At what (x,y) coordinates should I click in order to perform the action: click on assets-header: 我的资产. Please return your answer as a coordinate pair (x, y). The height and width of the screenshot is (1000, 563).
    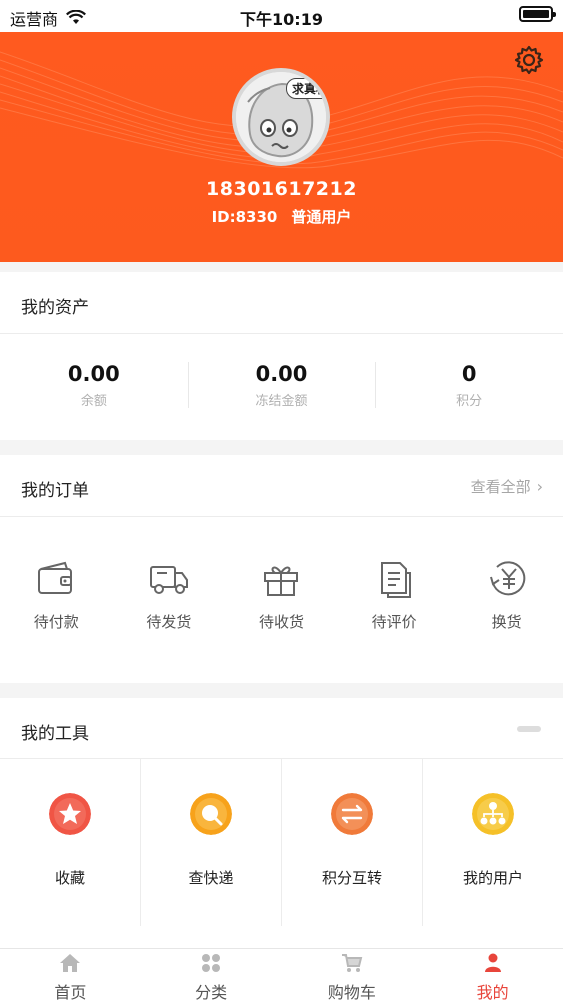
    Looking at the image, I should click on (281, 303).